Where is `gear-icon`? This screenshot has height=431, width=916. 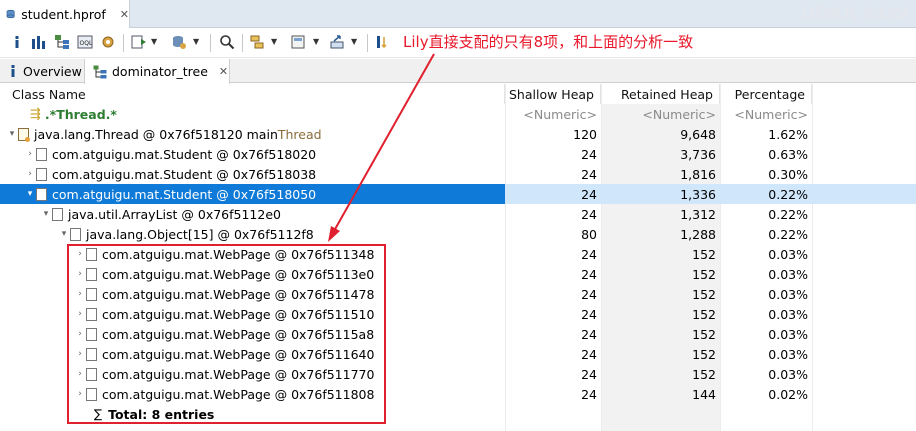
gear-icon is located at coordinates (108, 42).